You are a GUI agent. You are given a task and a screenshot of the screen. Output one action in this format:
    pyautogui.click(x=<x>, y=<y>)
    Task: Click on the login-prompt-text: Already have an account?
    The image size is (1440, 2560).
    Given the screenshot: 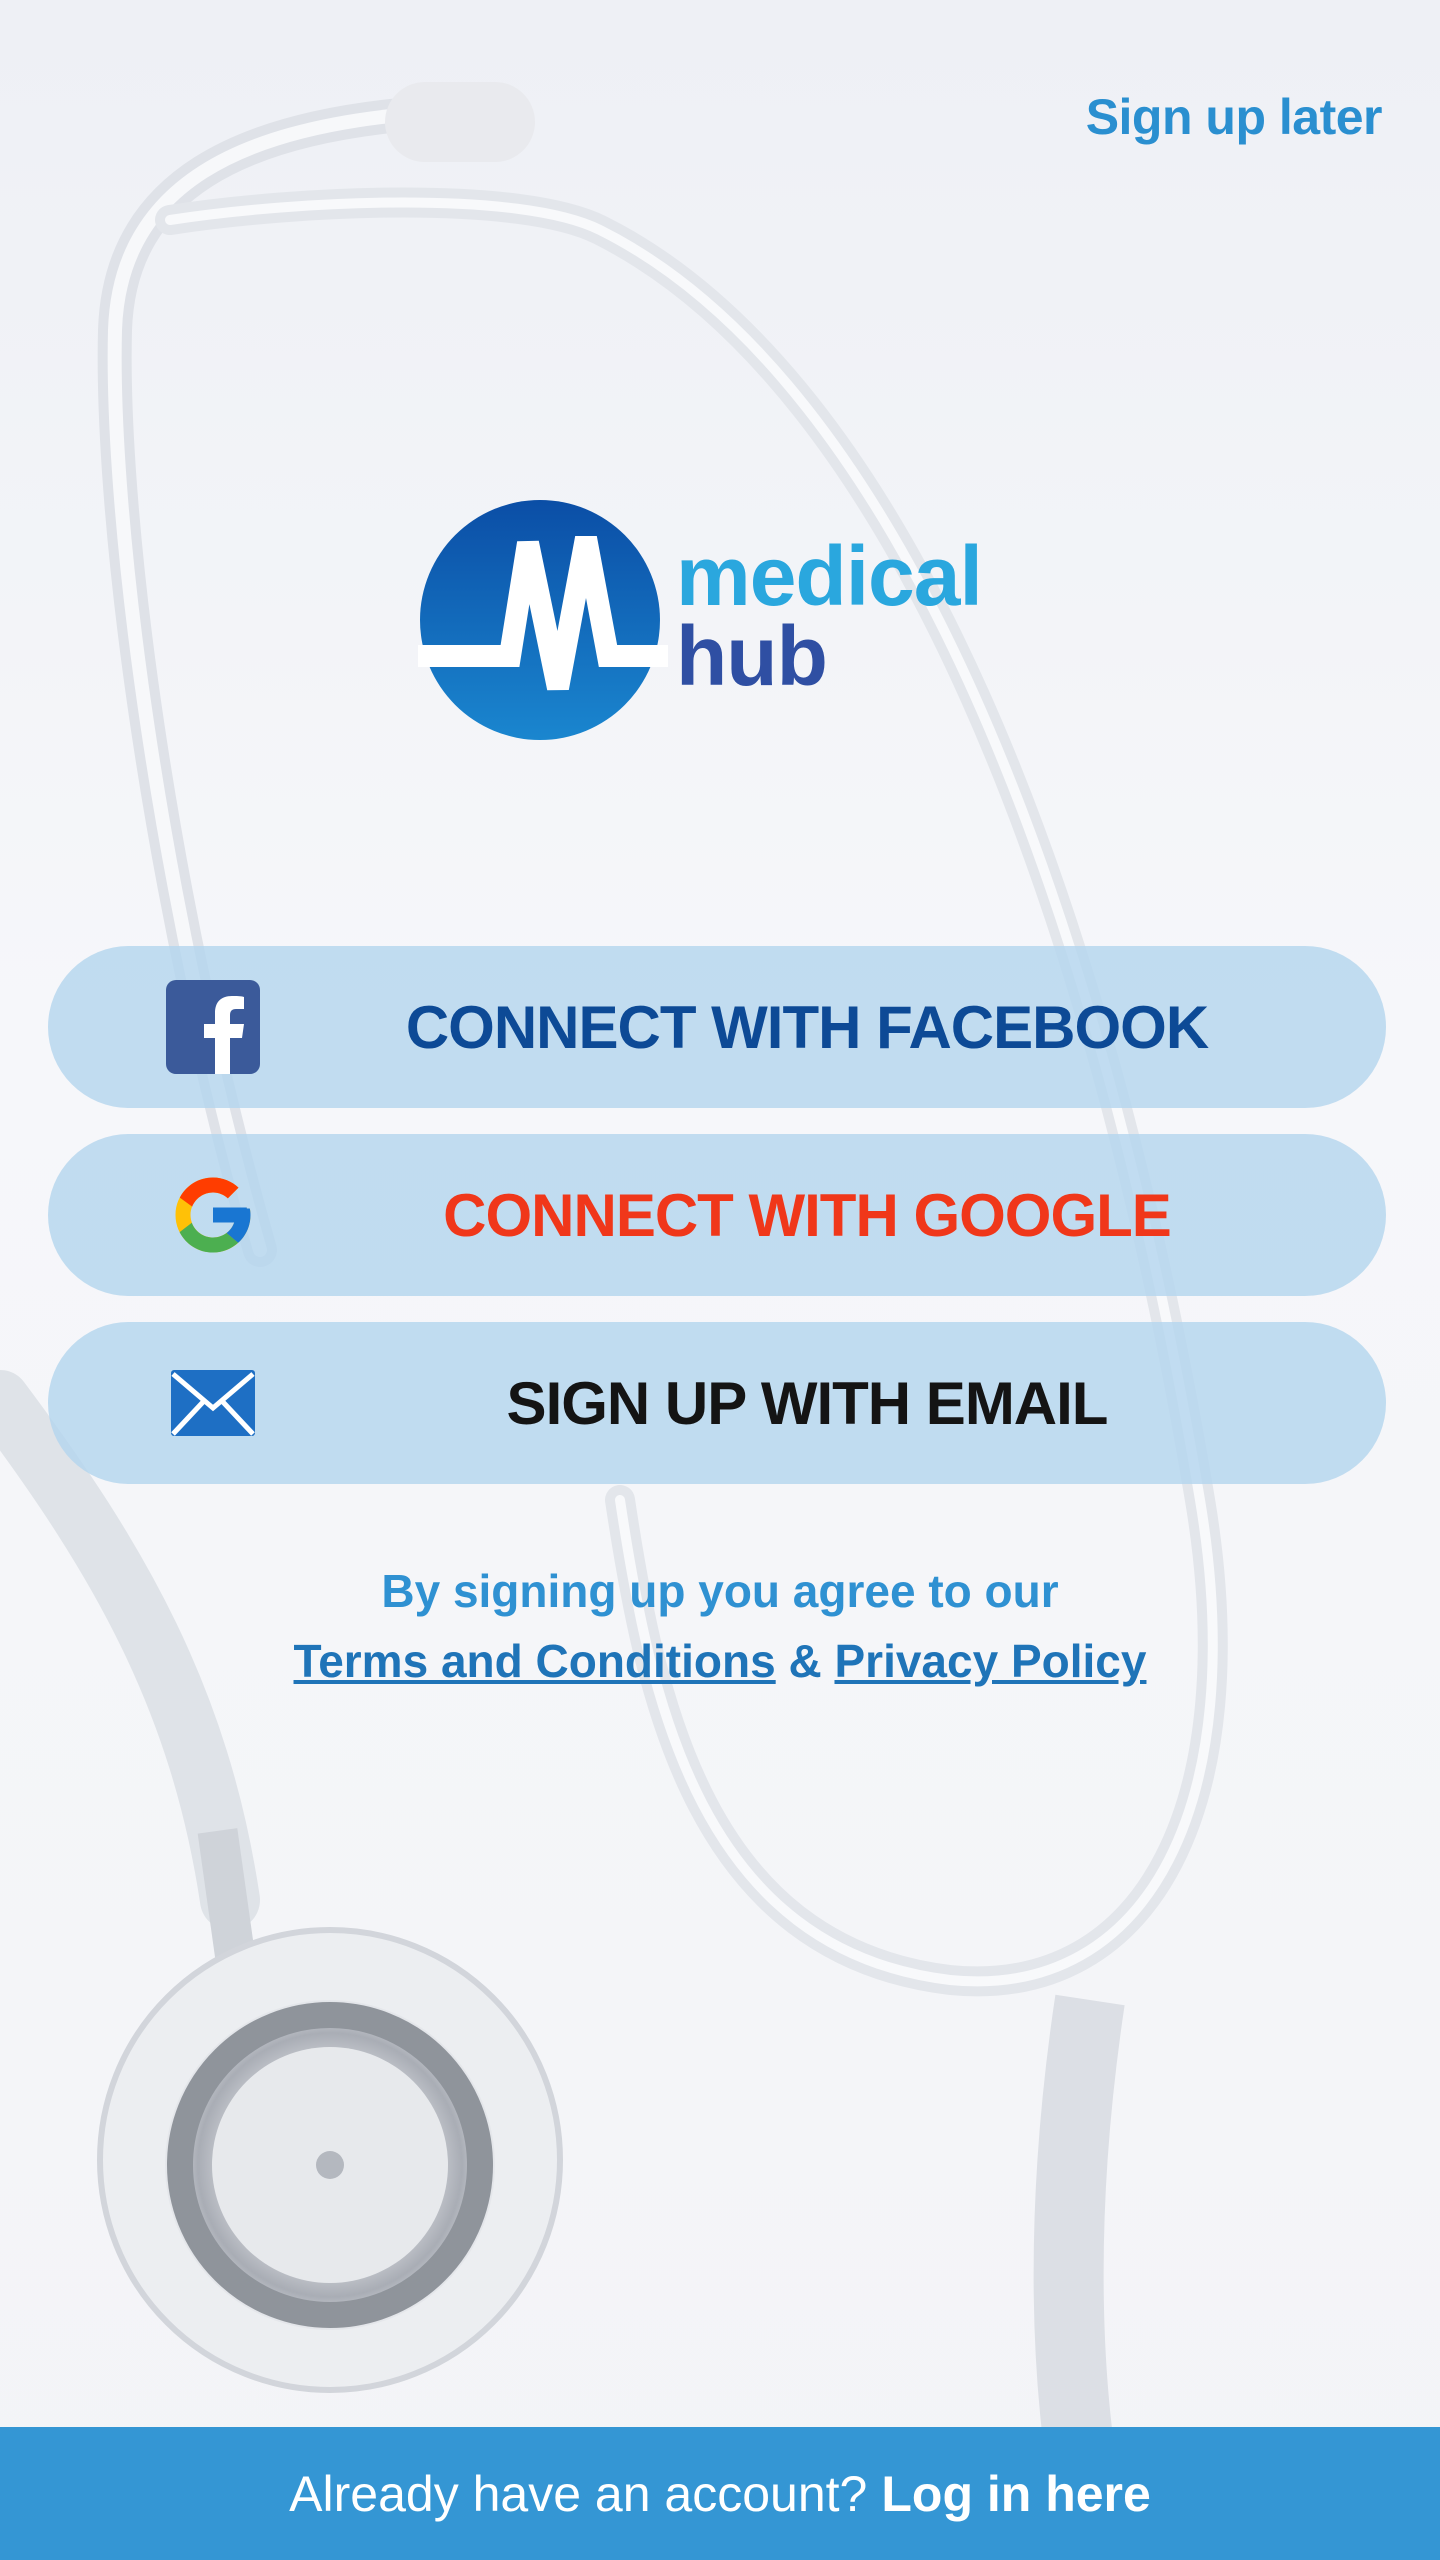 What is the action you would take?
    pyautogui.click(x=578, y=2493)
    